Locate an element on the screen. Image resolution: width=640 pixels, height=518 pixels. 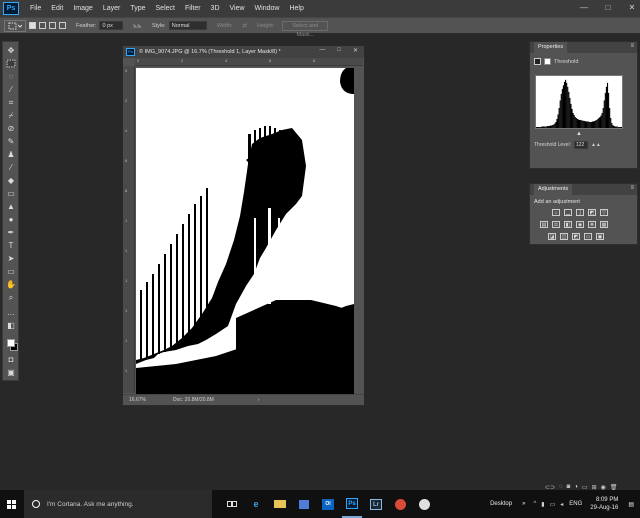
menu-filter: Filter is located at coordinates (193, 8).